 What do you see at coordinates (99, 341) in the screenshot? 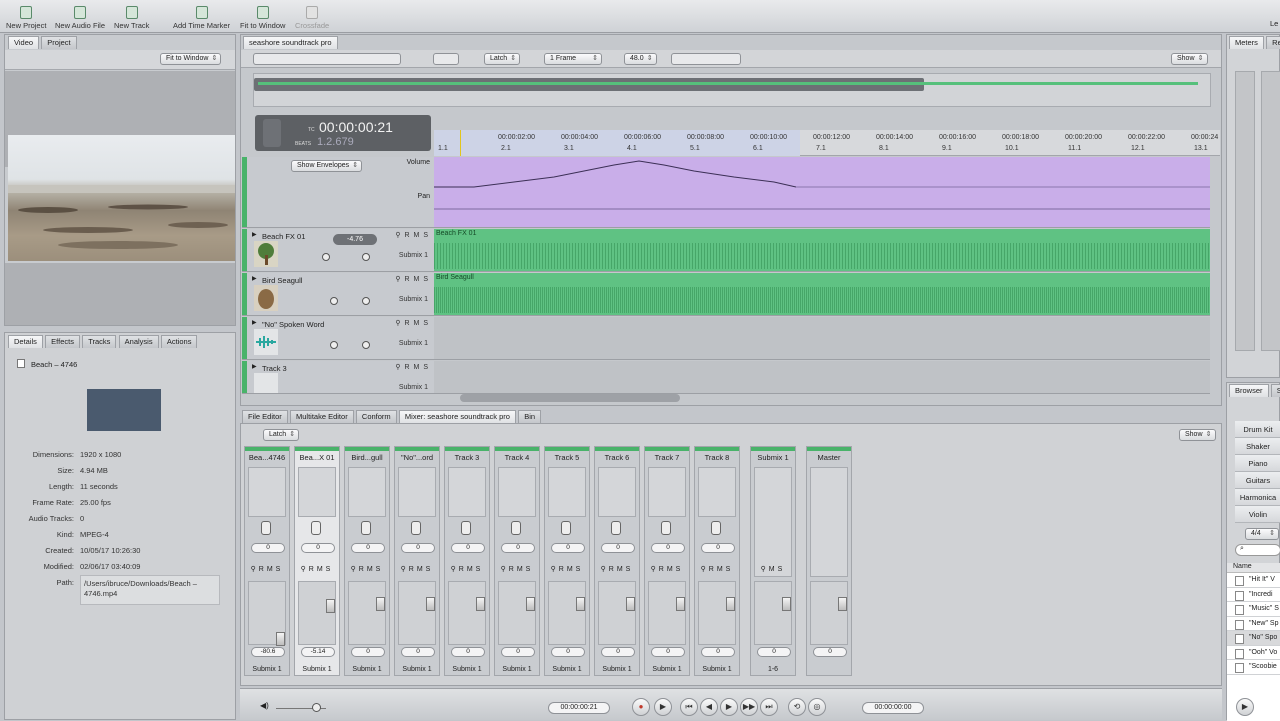
I see `tab-tracks: Tracks` at bounding box center [99, 341].